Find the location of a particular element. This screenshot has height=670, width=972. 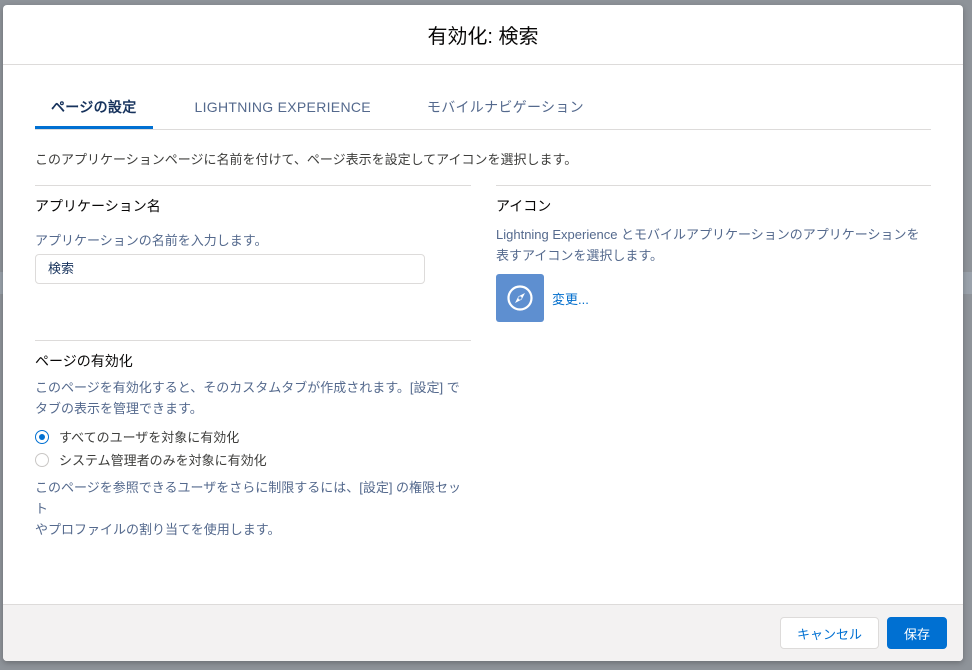

icon-title: アイコン is located at coordinates (524, 206).